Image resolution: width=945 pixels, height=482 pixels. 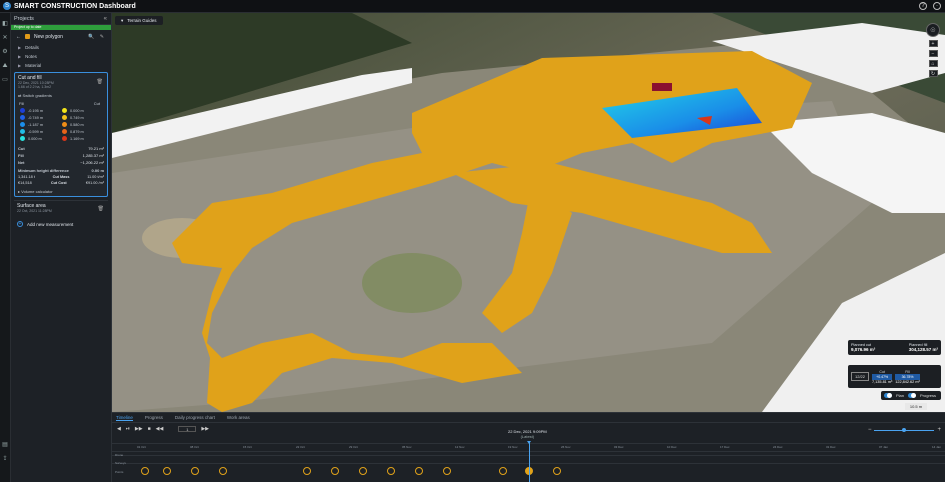 I want to click on sidebar-header: Projects «, so click(x=61, y=19).